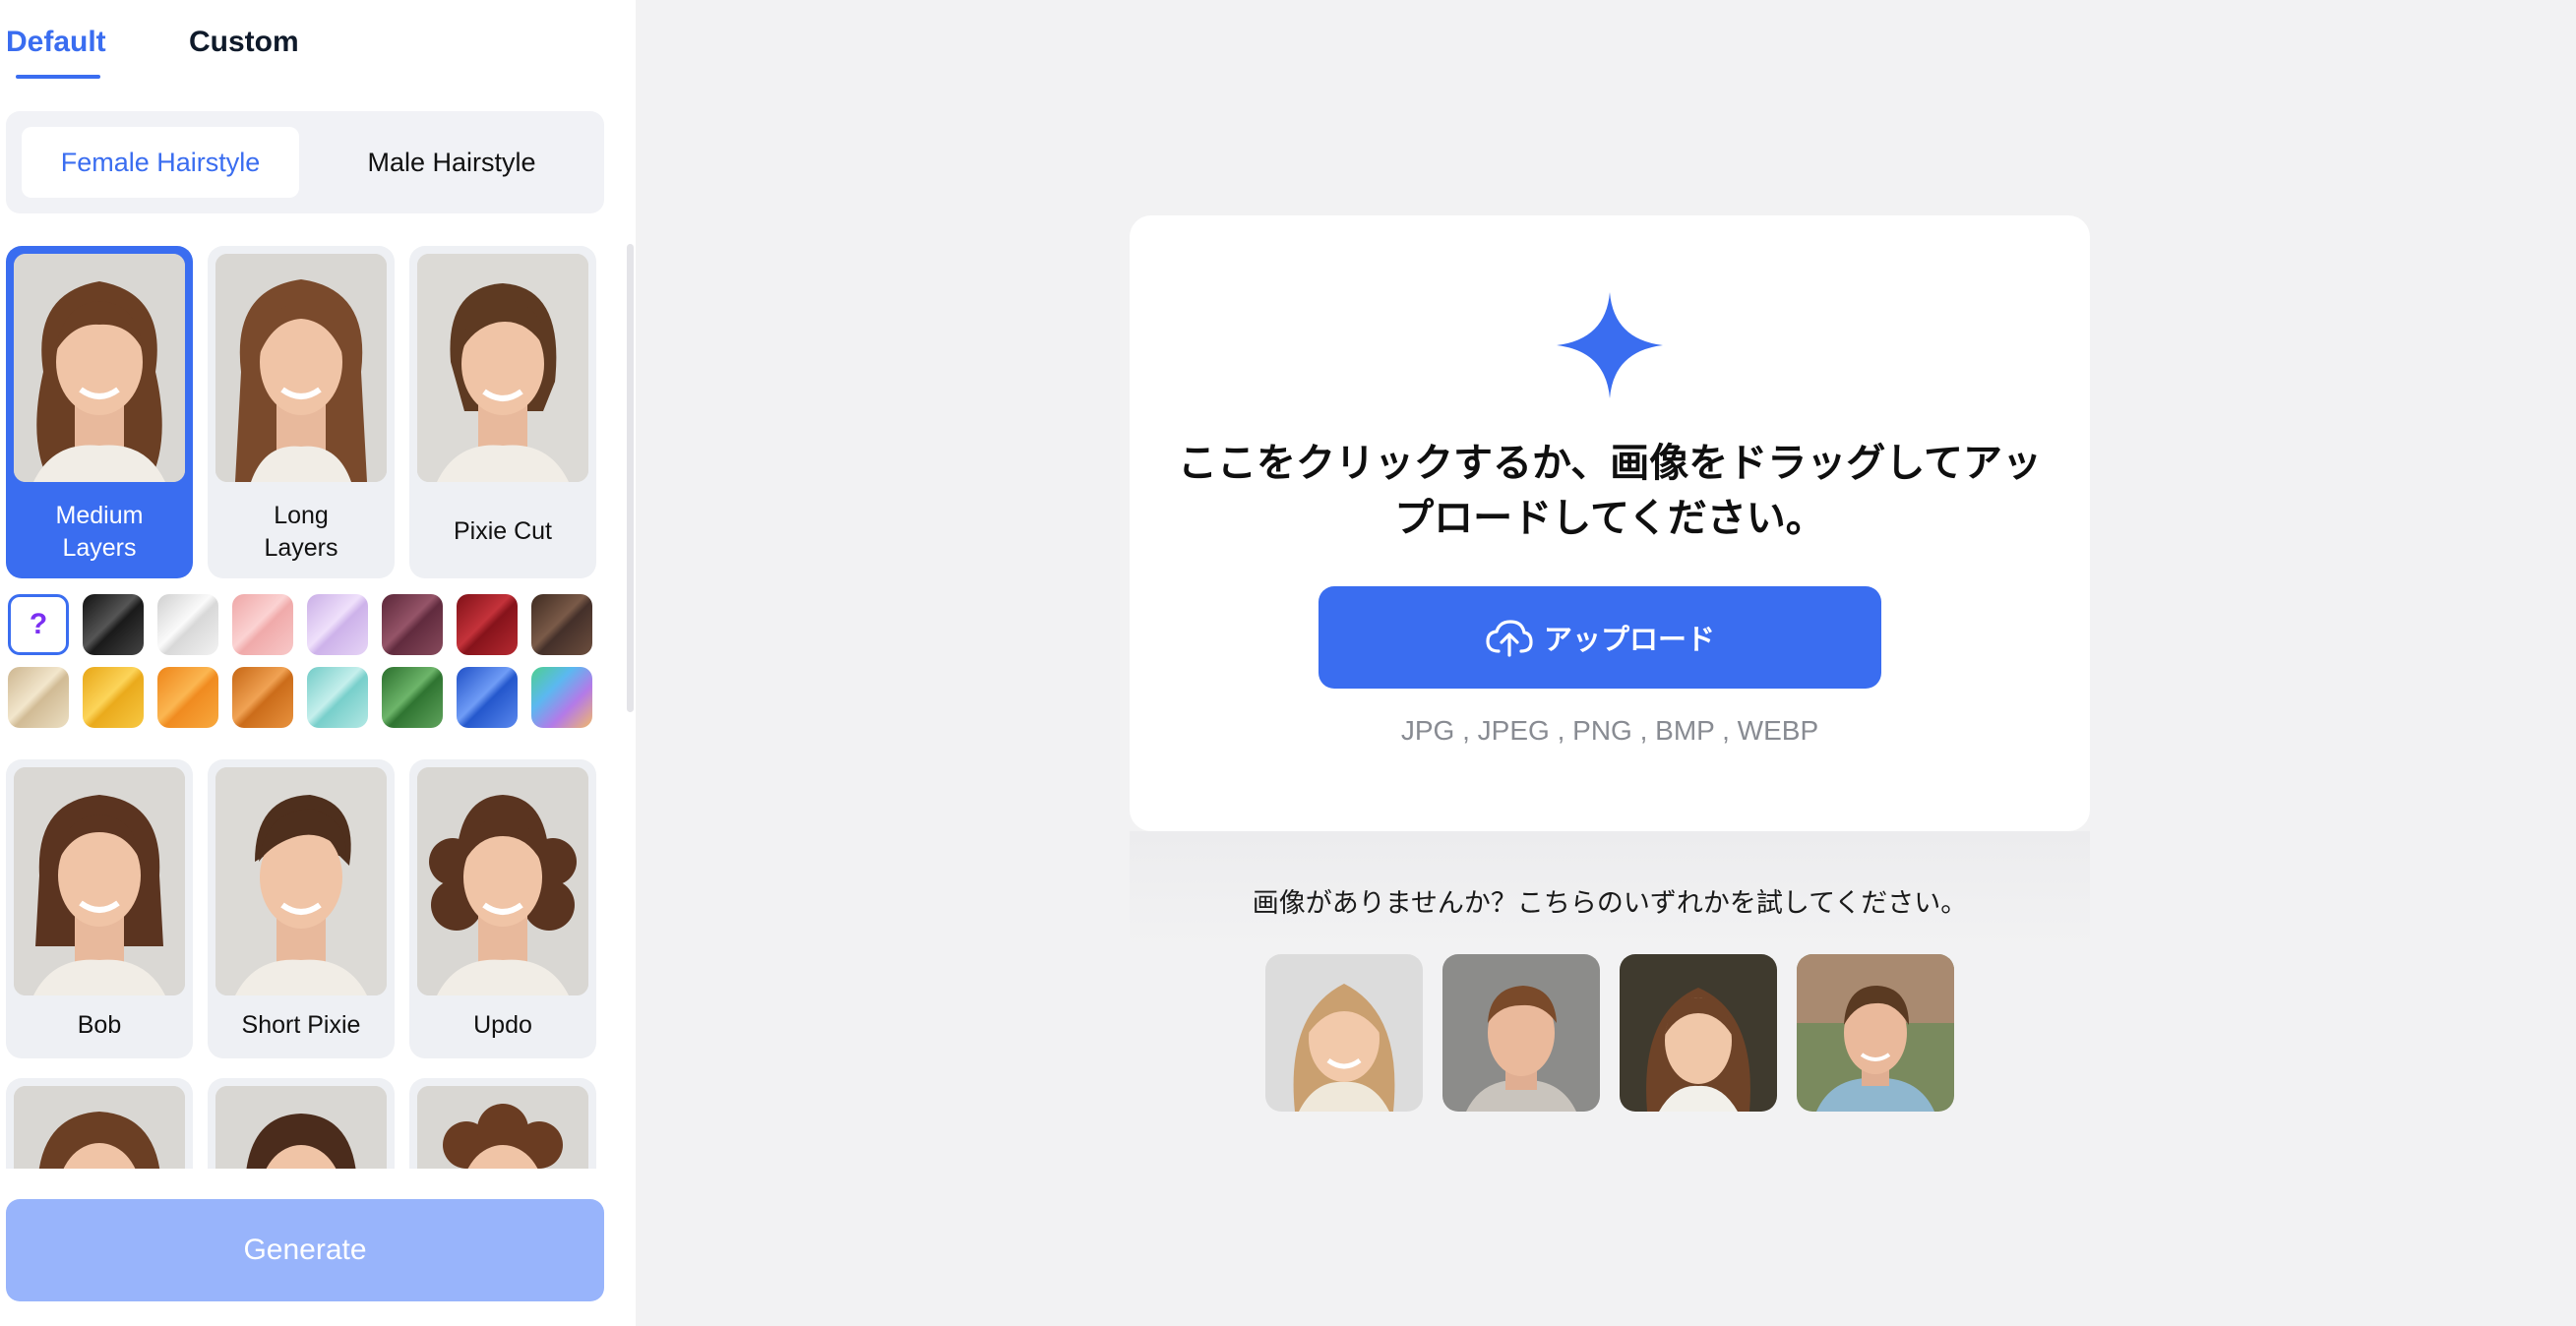 The width and height of the screenshot is (2576, 1326). I want to click on color-swatch-teal, so click(337, 697).